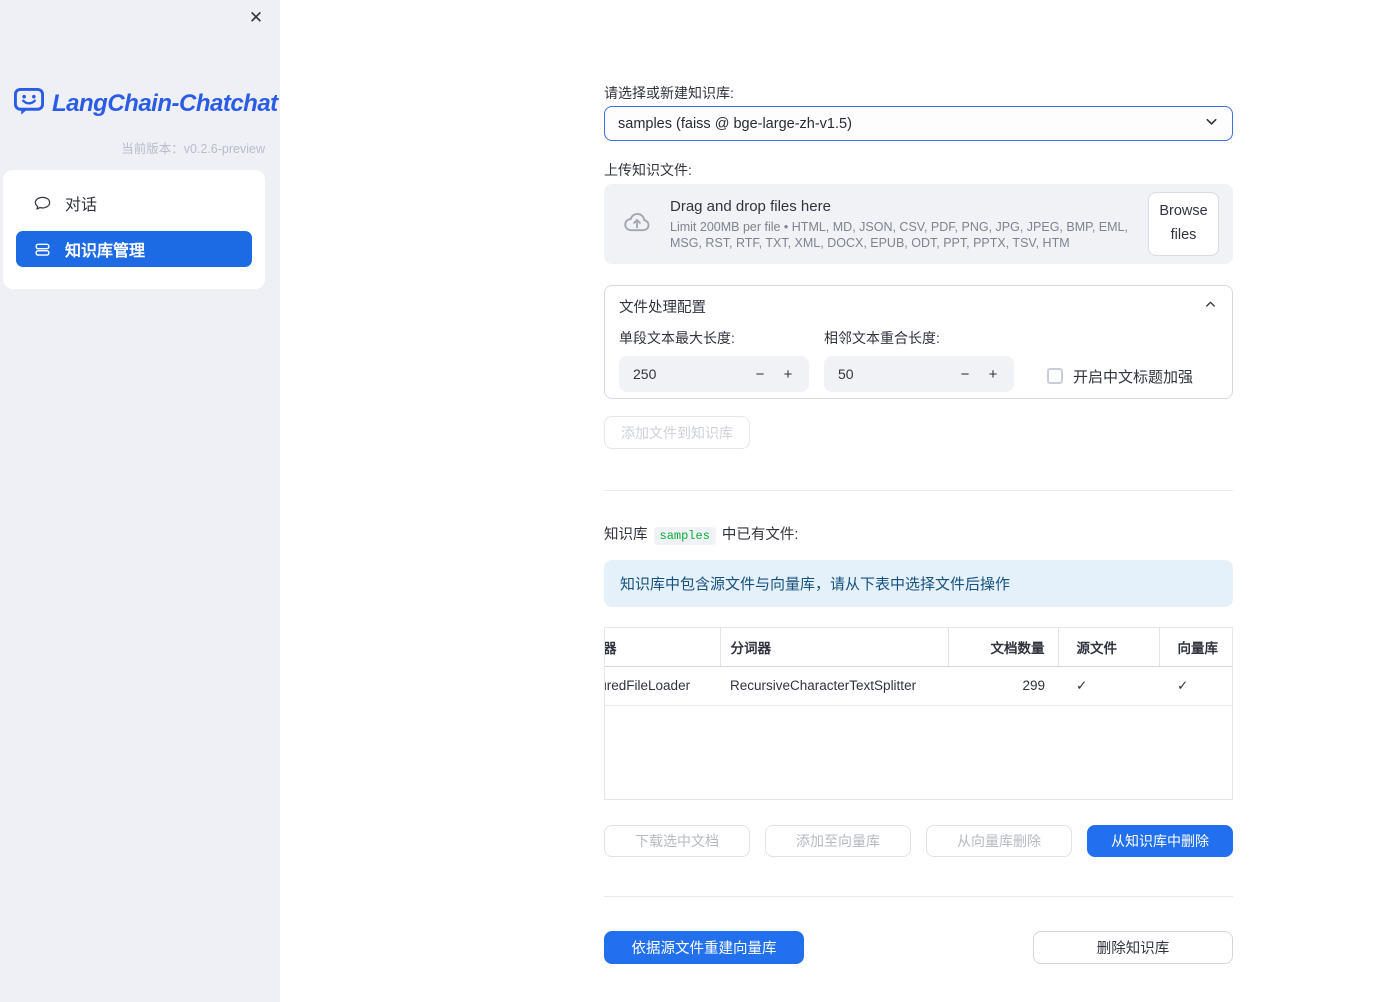 The width and height of the screenshot is (1380, 1002). Describe the element at coordinates (882, 338) in the screenshot. I see `overlap-size-label: 相邻文本重合长度:` at that location.